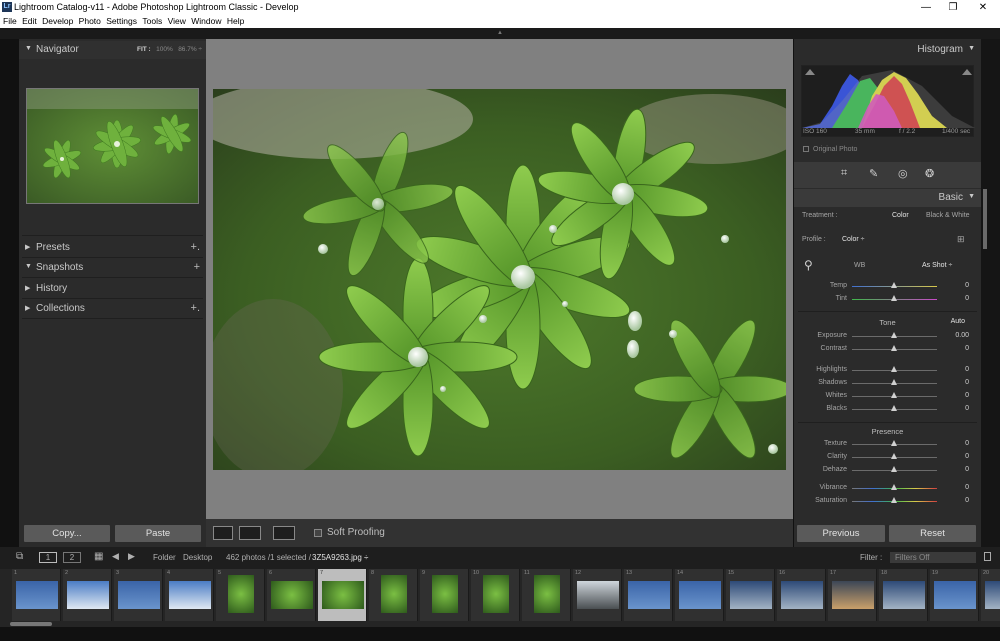 The image size is (1000, 641). Describe the element at coordinates (500, 634) in the screenshot. I see `bottom-panel-toggle-strip` at that location.